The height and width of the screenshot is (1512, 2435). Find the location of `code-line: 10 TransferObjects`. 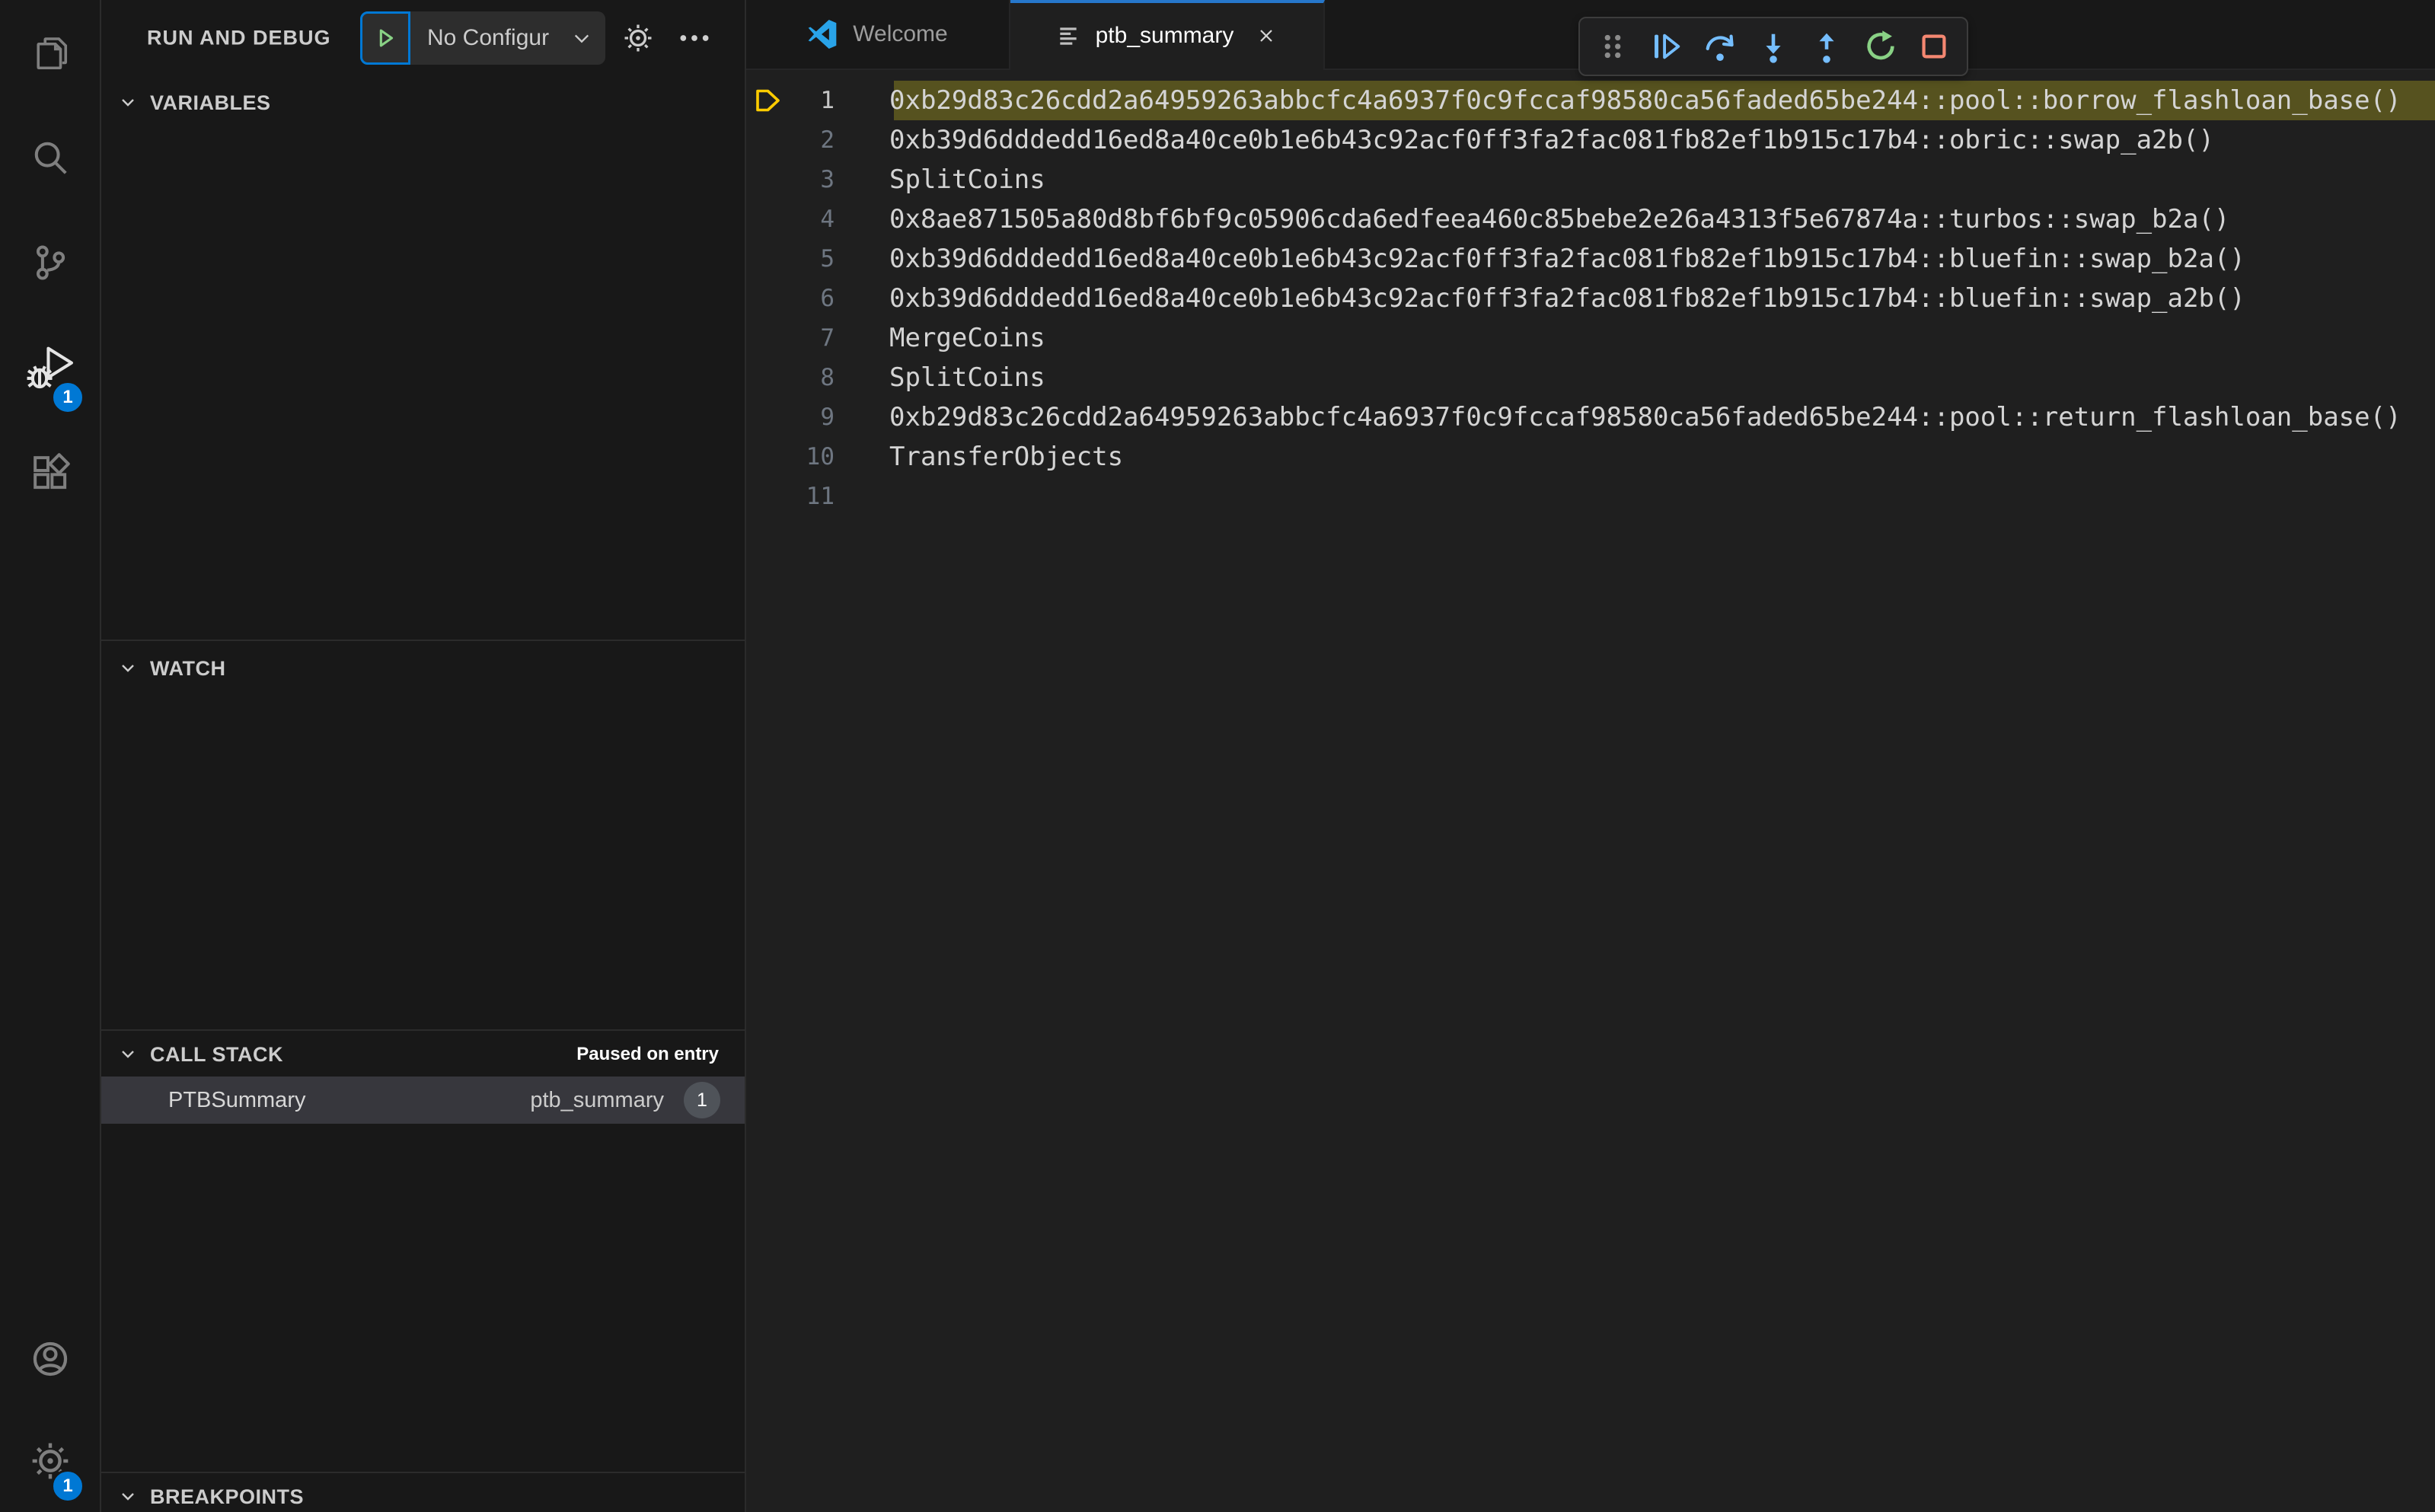

code-line: 10 TransferObjects is located at coordinates (1590, 457).